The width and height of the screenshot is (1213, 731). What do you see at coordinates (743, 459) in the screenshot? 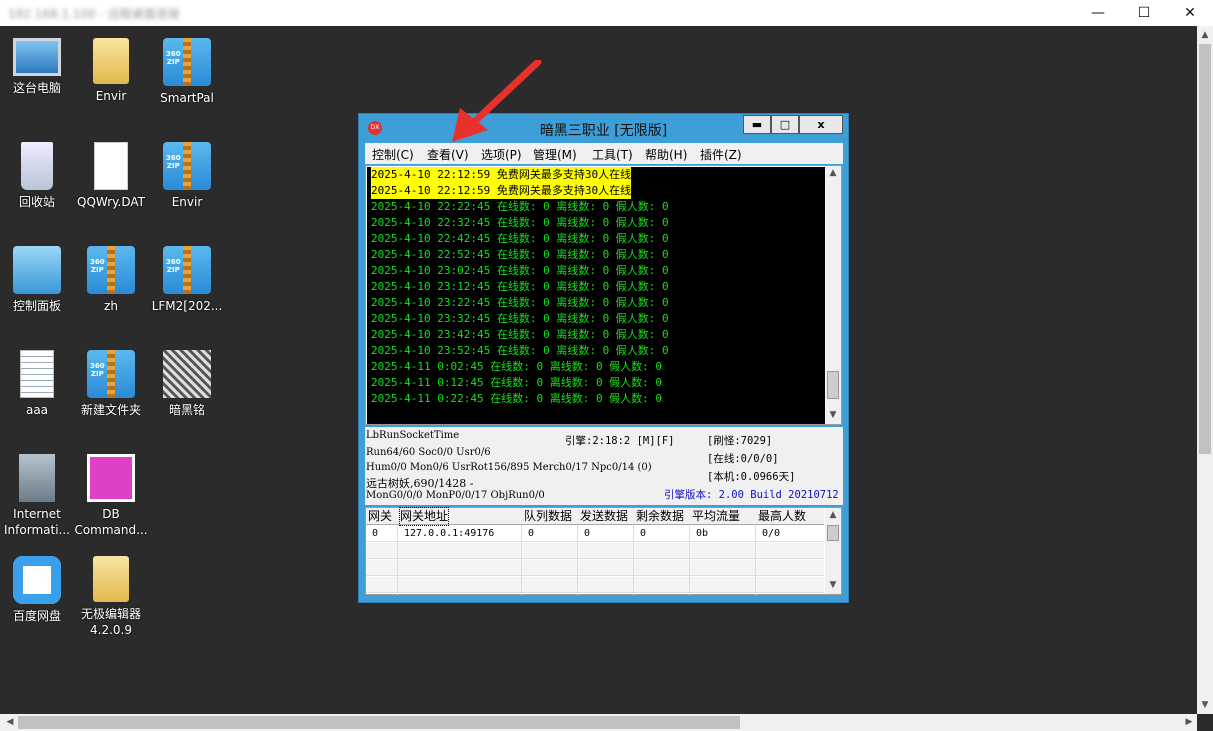
I see `online-count: [在线:0/0/0]` at bounding box center [743, 459].